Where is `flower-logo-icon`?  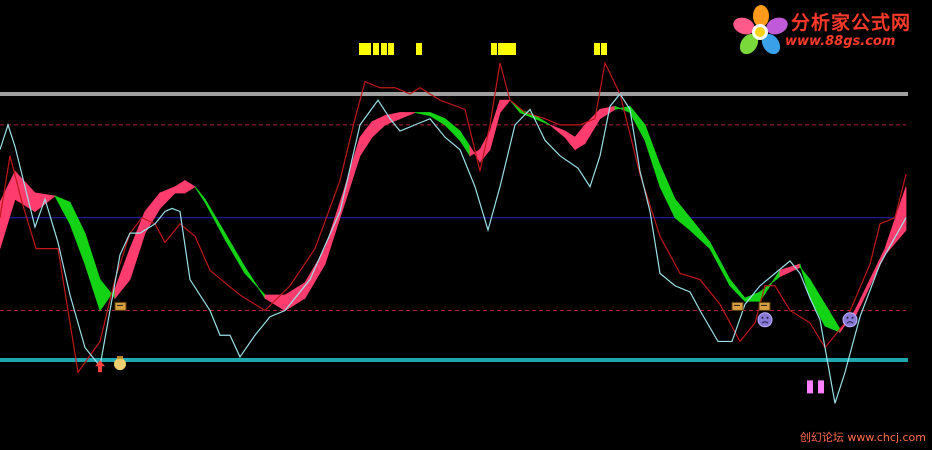 flower-logo-icon is located at coordinates (760, 30).